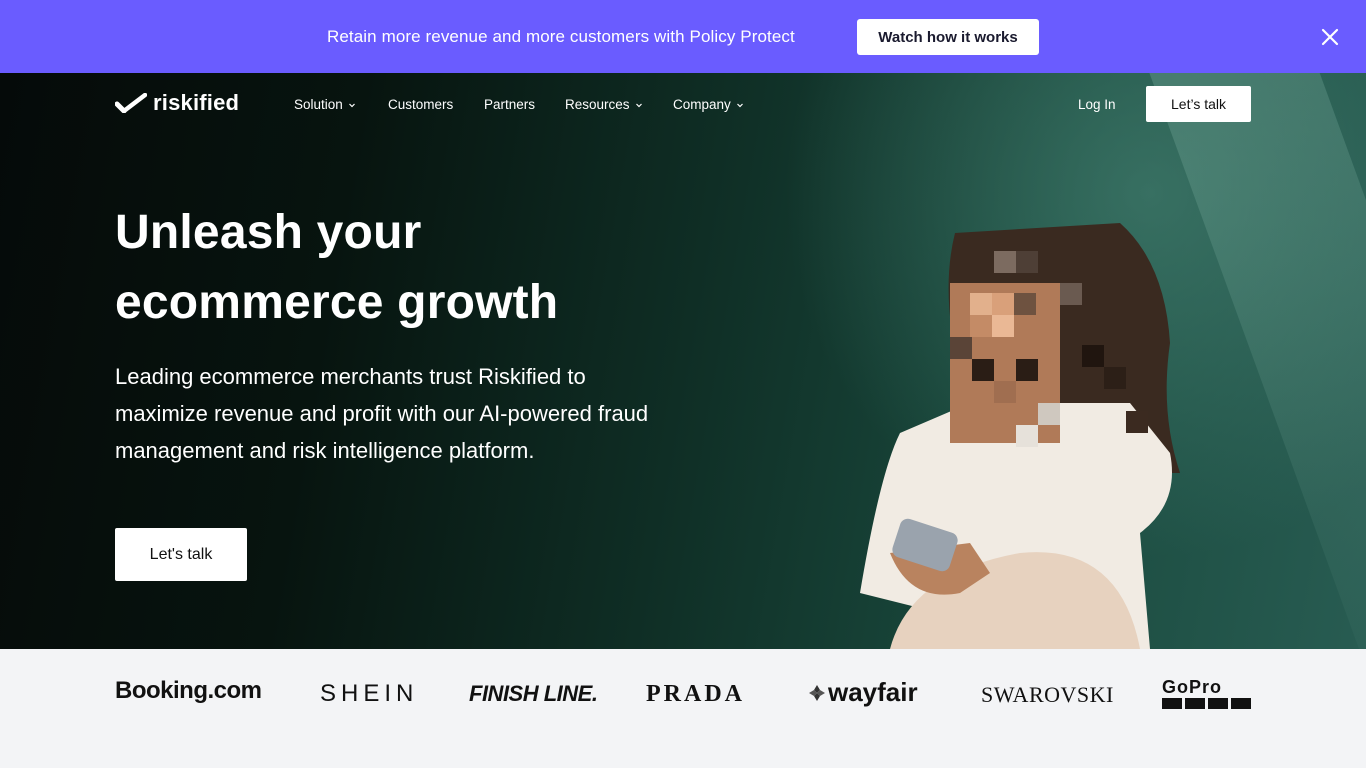  I want to click on nav-item-label: Resources, so click(597, 104).